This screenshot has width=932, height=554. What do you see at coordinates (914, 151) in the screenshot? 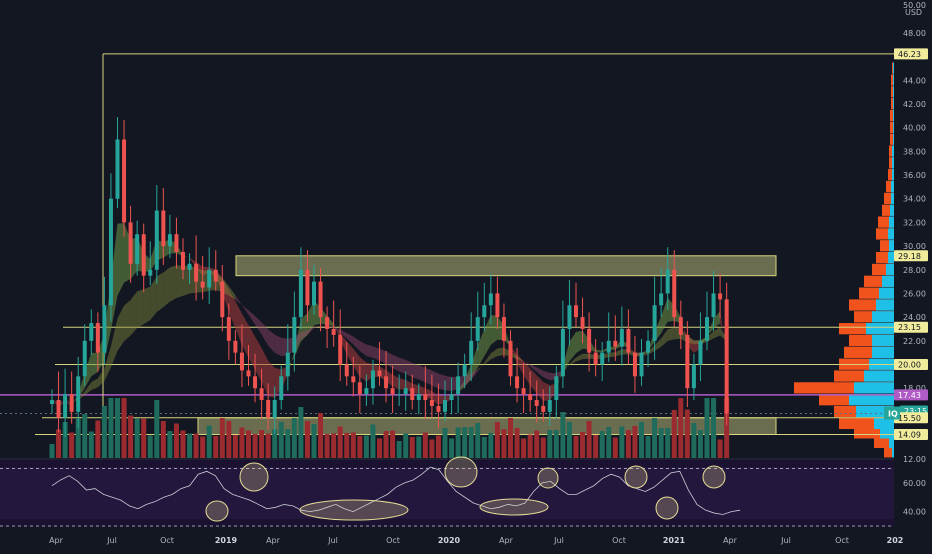
I see `price-tick-label: 38.00` at bounding box center [914, 151].